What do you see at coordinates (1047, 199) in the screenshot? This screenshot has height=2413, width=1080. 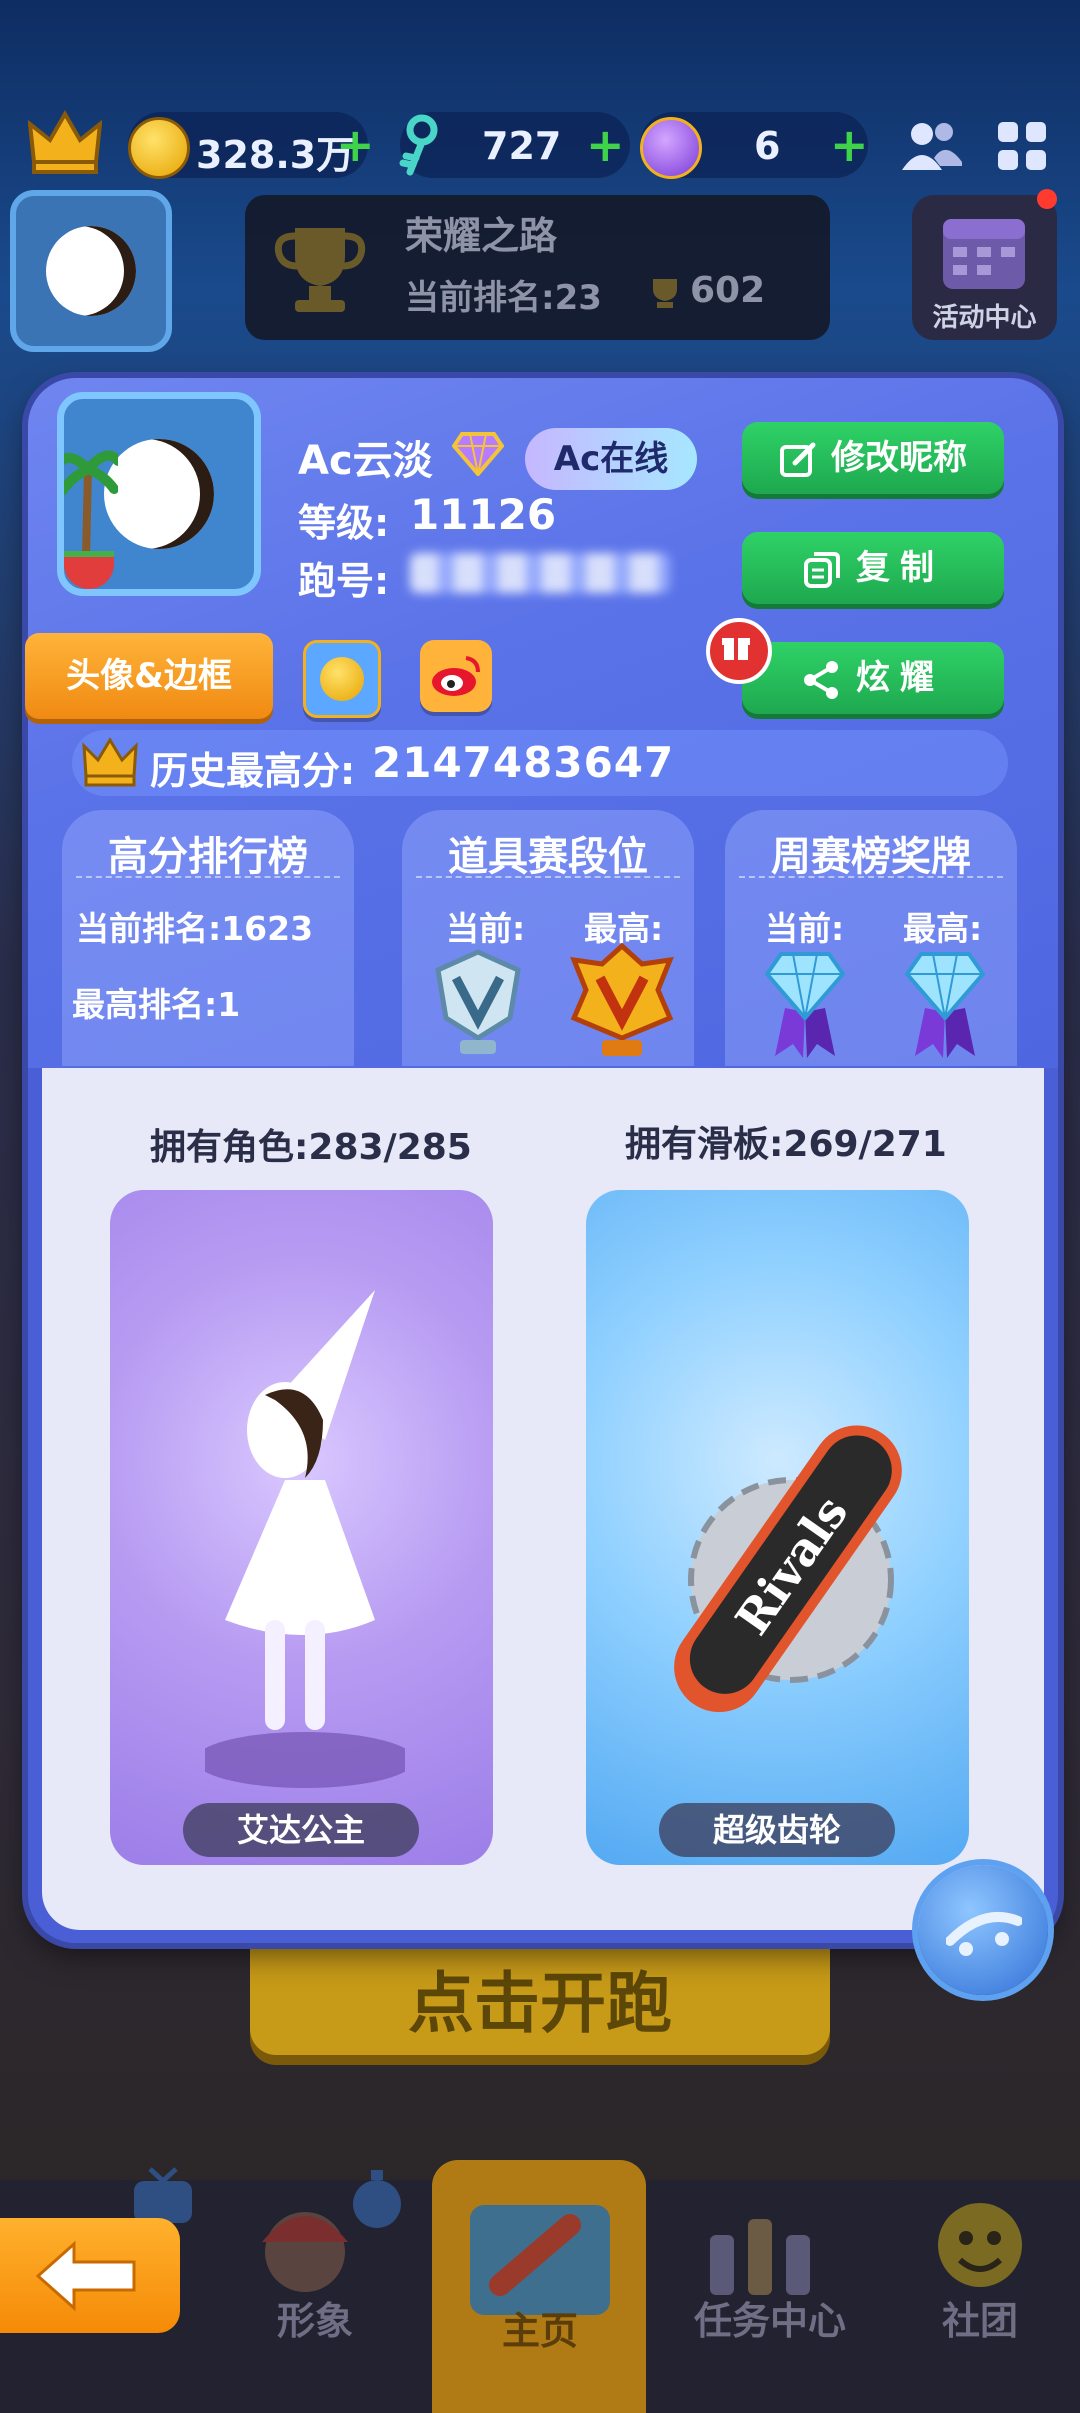 I see `notification-dot` at bounding box center [1047, 199].